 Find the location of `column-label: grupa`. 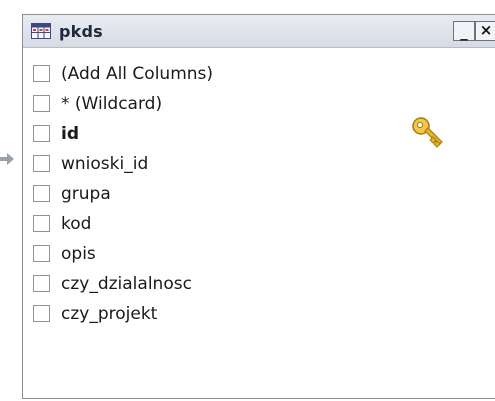

column-label: grupa is located at coordinates (86, 194).